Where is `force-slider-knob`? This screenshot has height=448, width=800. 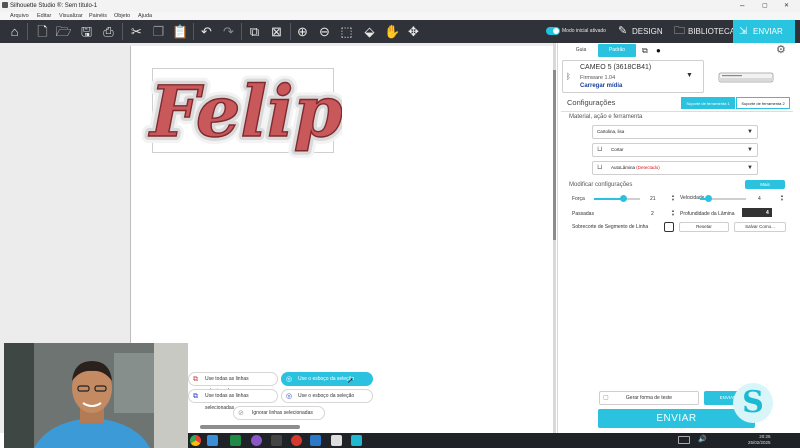
force-slider-knob is located at coordinates (623, 198).